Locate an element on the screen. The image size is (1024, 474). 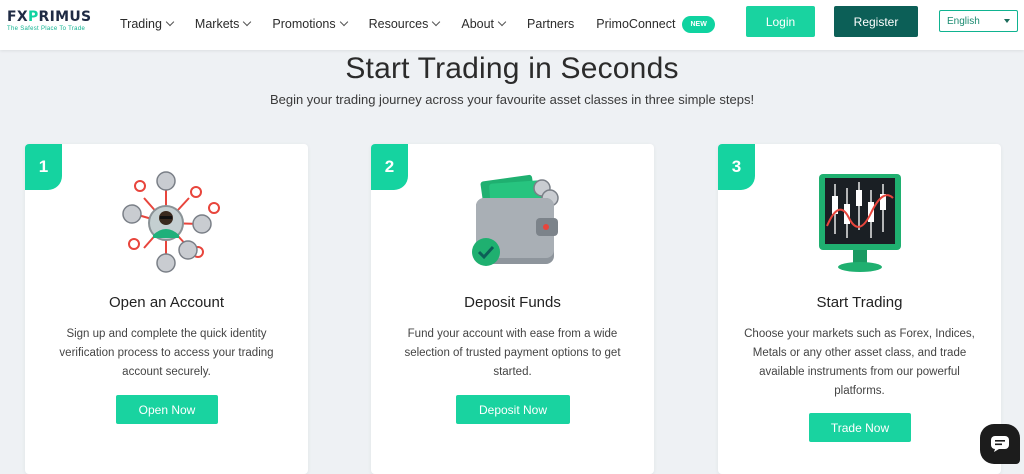
page-title: Start Trading in Seconds is located at coordinates (512, 68).